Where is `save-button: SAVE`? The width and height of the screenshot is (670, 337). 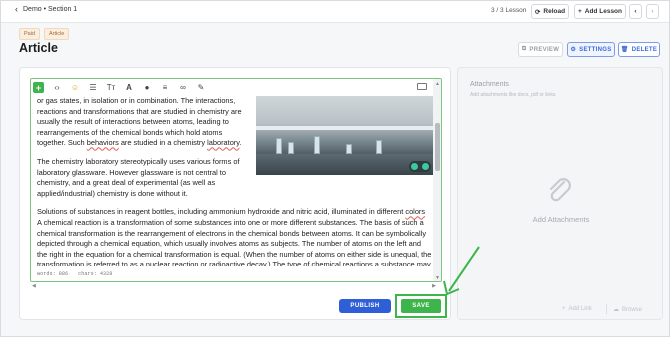 save-button: SAVE is located at coordinates (421, 306).